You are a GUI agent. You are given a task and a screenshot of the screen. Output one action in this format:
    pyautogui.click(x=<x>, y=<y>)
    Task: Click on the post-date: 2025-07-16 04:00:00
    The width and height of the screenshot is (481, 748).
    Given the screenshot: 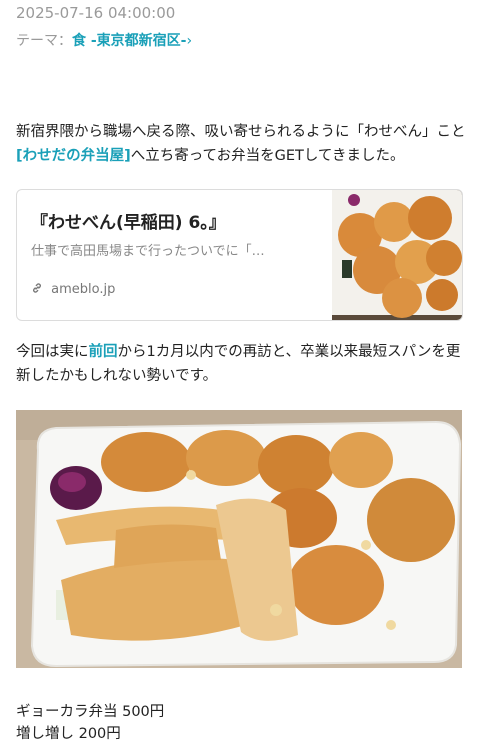 What is the action you would take?
    pyautogui.click(x=96, y=13)
    